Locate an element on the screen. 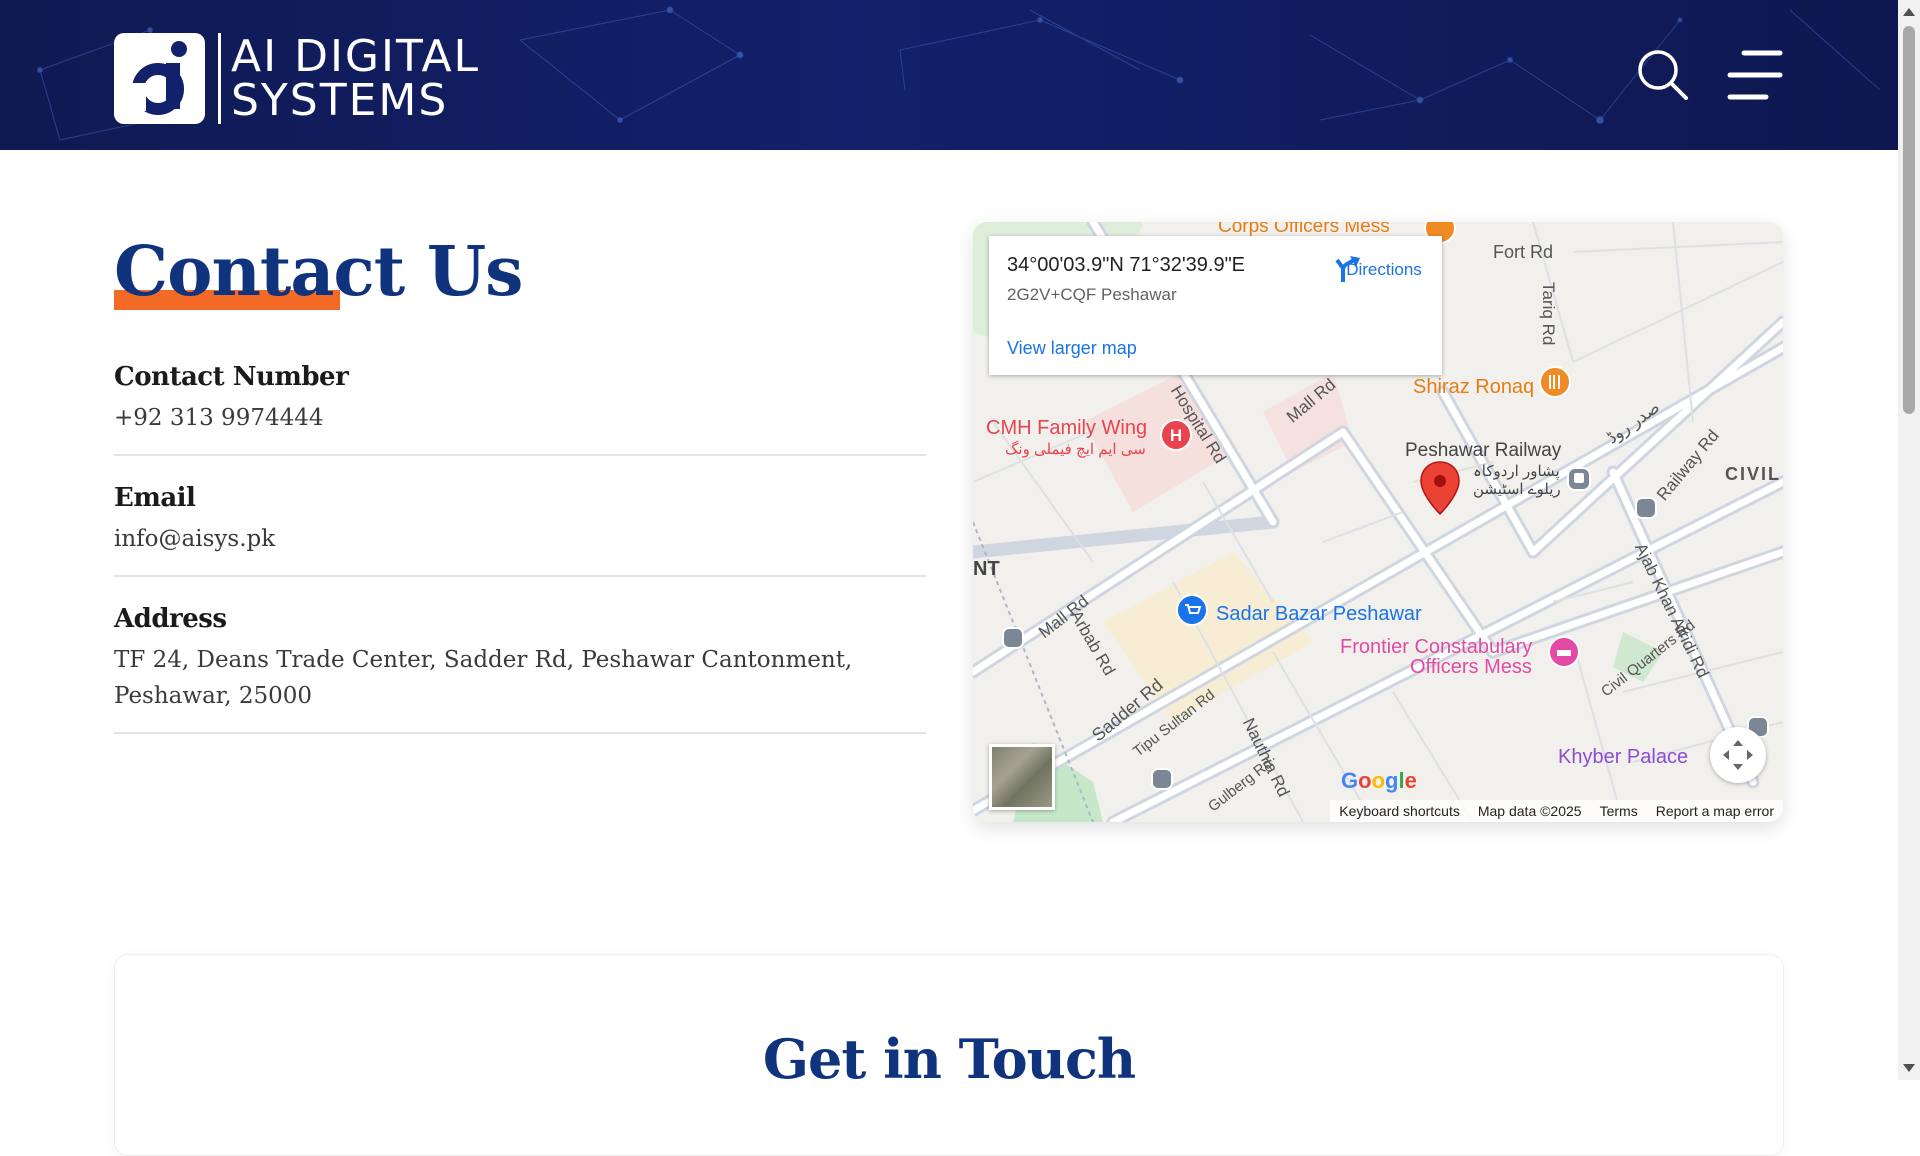  satellite-layer-toggle is located at coordinates (1022, 777).